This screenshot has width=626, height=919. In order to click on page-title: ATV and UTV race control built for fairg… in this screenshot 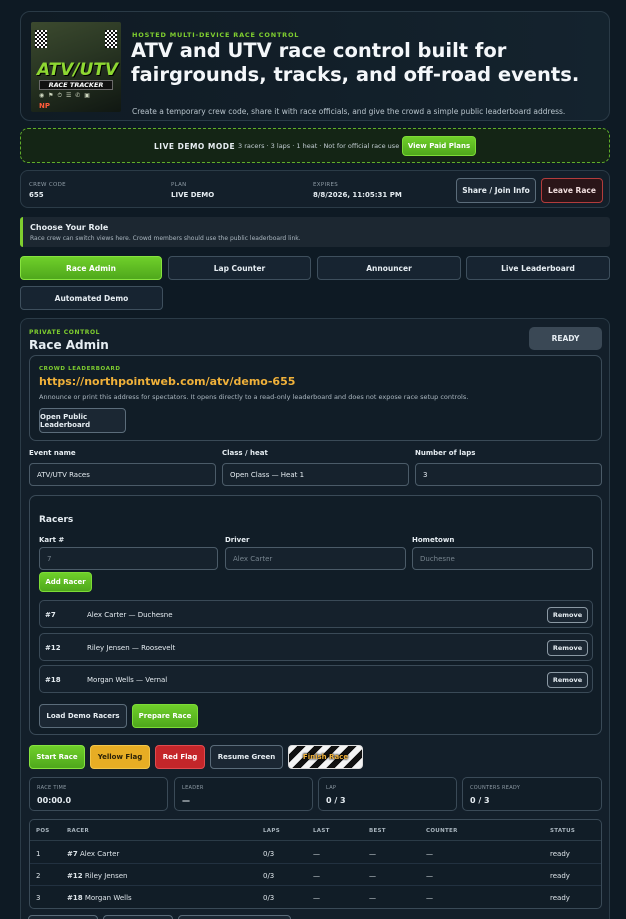, I will do `click(355, 62)`.